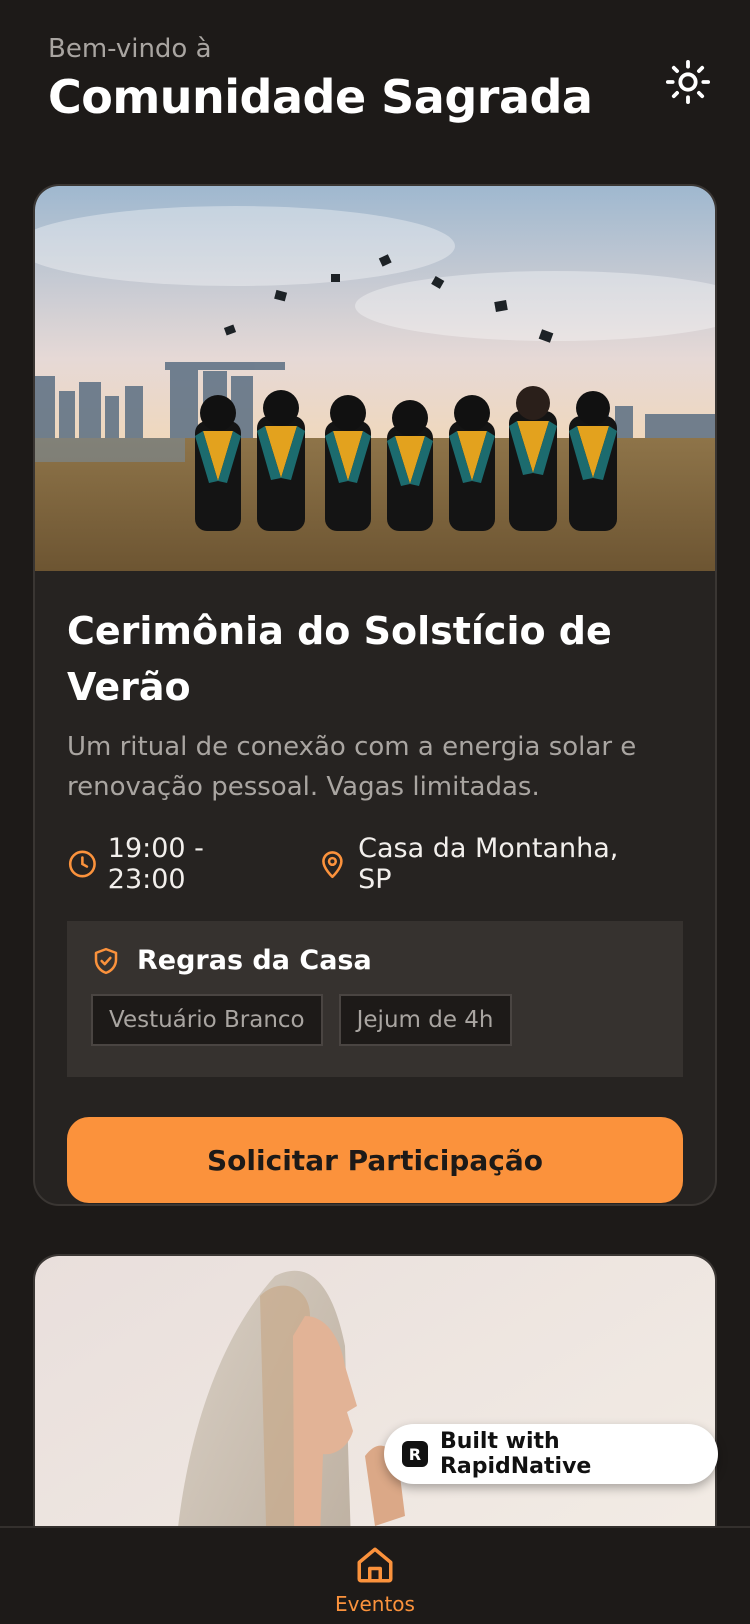 The height and width of the screenshot is (1624, 750). Describe the element at coordinates (207, 1020) in the screenshot. I see `rule-tag: Vestuário Branco` at that location.